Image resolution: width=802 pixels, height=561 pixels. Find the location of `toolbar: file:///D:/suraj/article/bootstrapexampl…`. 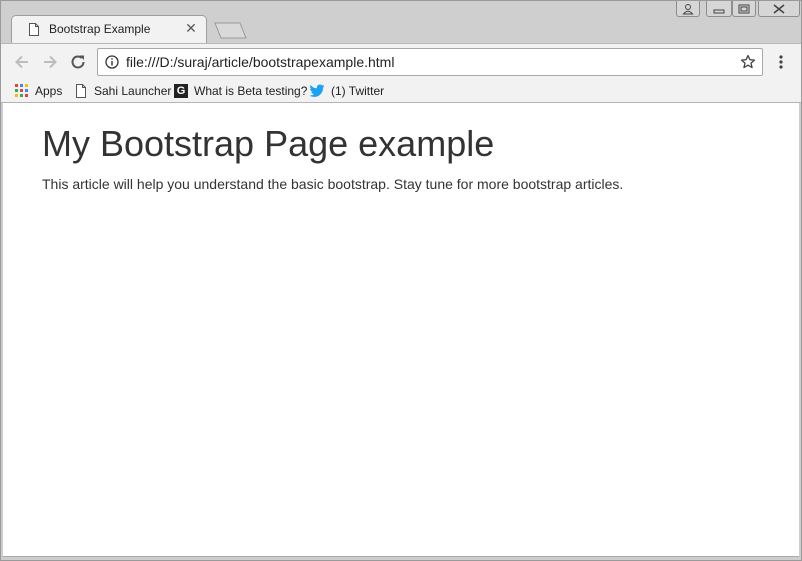

toolbar: file:///D:/suraj/article/bootstrapexampl… is located at coordinates (401, 61).